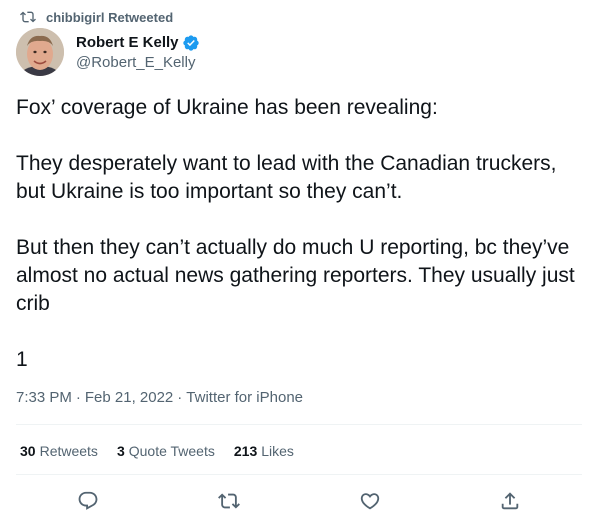 This screenshot has width=598, height=525. Describe the element at coordinates (120, 451) in the screenshot. I see `quote-tweets-count: 3` at that location.